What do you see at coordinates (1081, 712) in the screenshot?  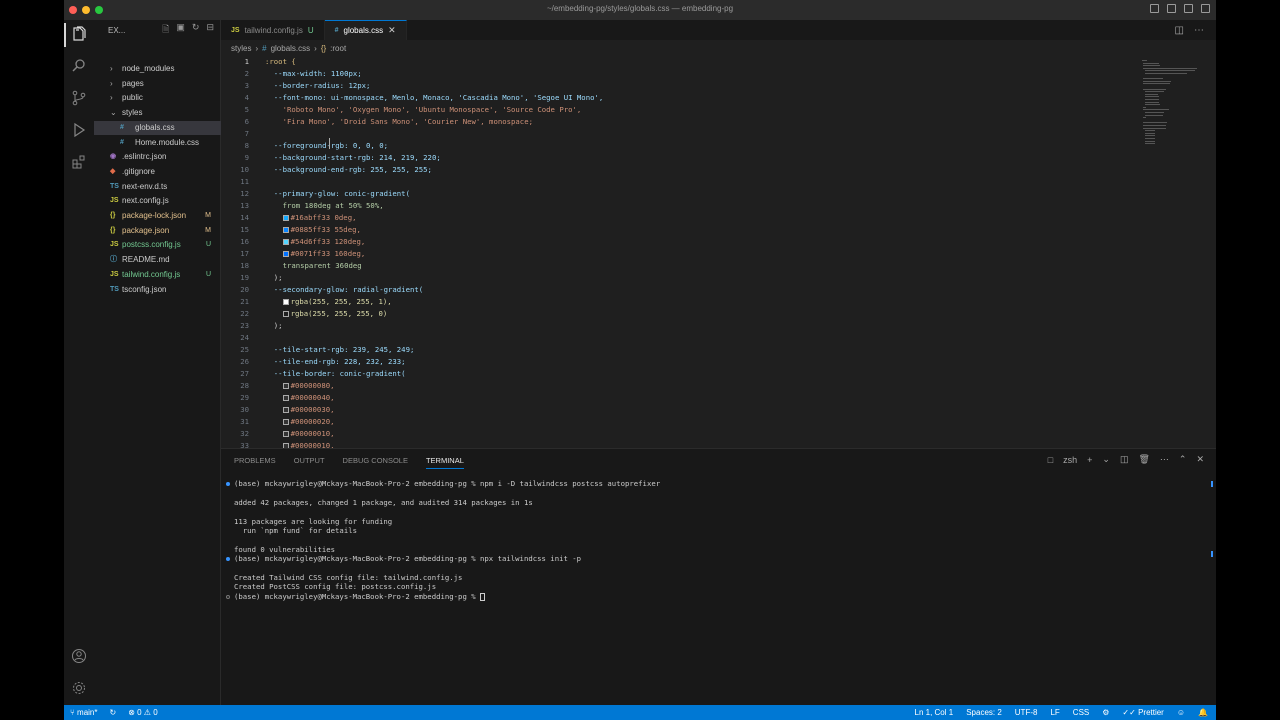 I see `language-mode: CSS` at bounding box center [1081, 712].